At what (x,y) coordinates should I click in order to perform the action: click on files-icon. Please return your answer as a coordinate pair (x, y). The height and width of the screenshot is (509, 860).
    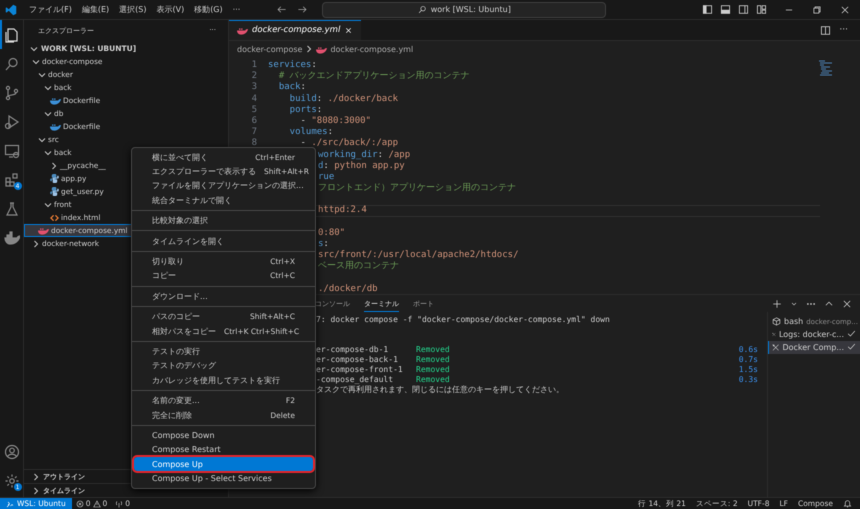
    Looking at the image, I should click on (12, 34).